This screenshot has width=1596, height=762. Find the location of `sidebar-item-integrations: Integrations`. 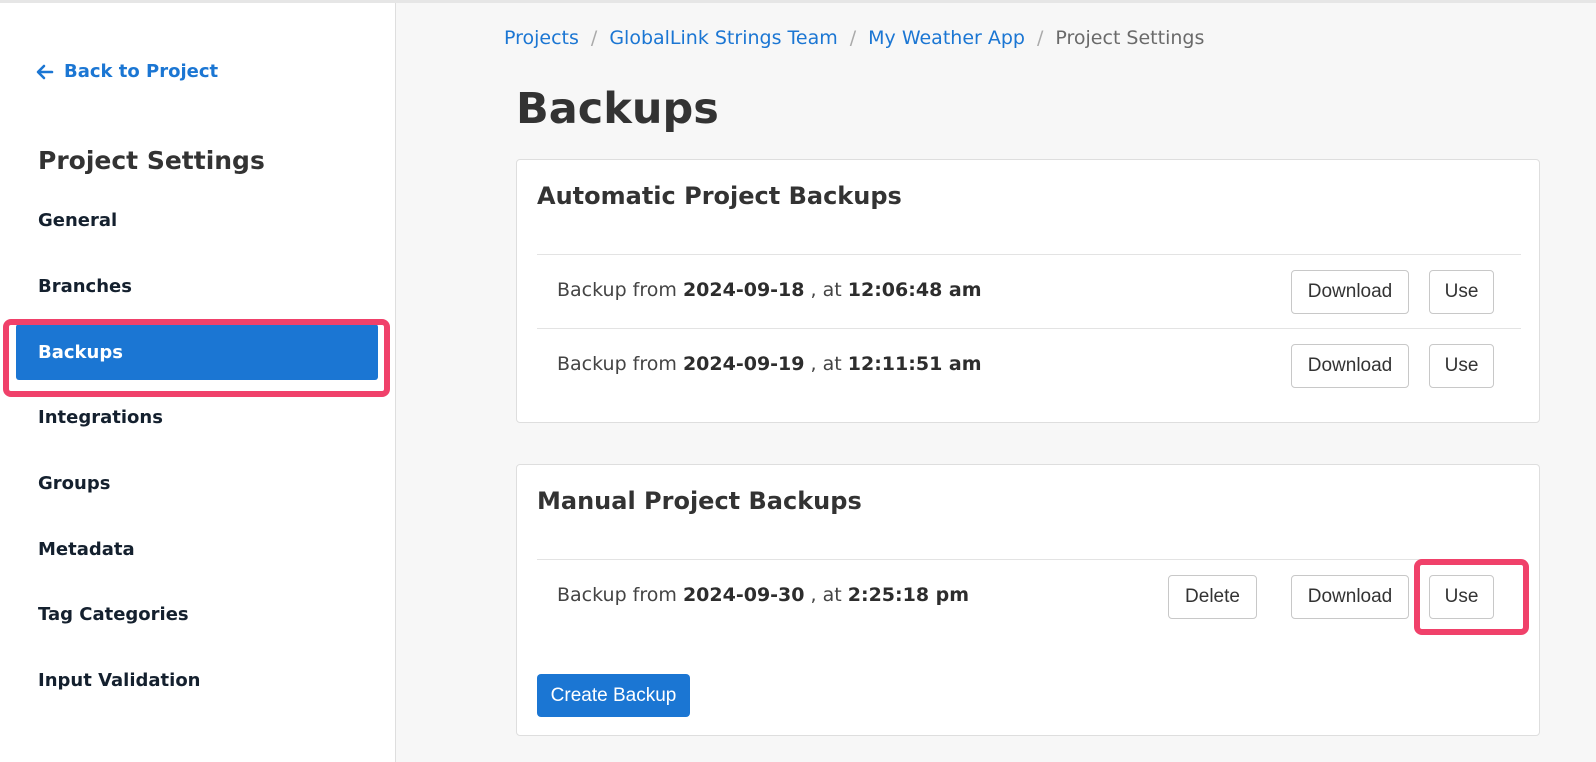

sidebar-item-integrations: Integrations is located at coordinates (197, 417).